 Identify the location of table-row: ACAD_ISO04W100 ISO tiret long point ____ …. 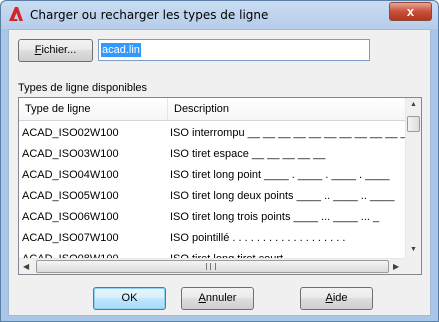
(212, 175).